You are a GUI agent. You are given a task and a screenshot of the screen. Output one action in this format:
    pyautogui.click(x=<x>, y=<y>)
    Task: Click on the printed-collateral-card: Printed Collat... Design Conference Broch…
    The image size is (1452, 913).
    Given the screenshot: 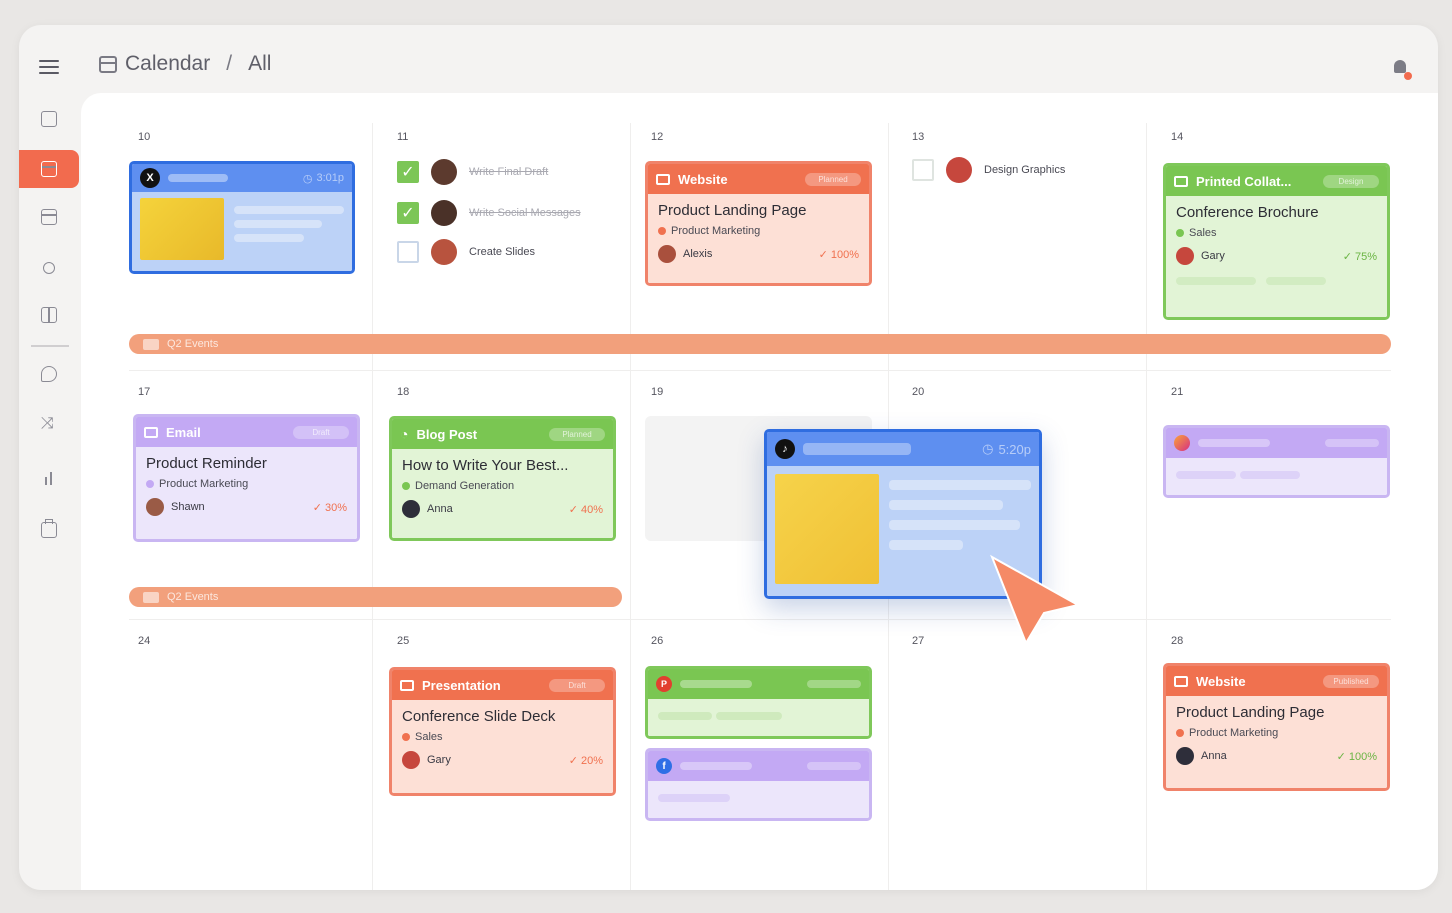 What is the action you would take?
    pyautogui.click(x=1276, y=241)
    